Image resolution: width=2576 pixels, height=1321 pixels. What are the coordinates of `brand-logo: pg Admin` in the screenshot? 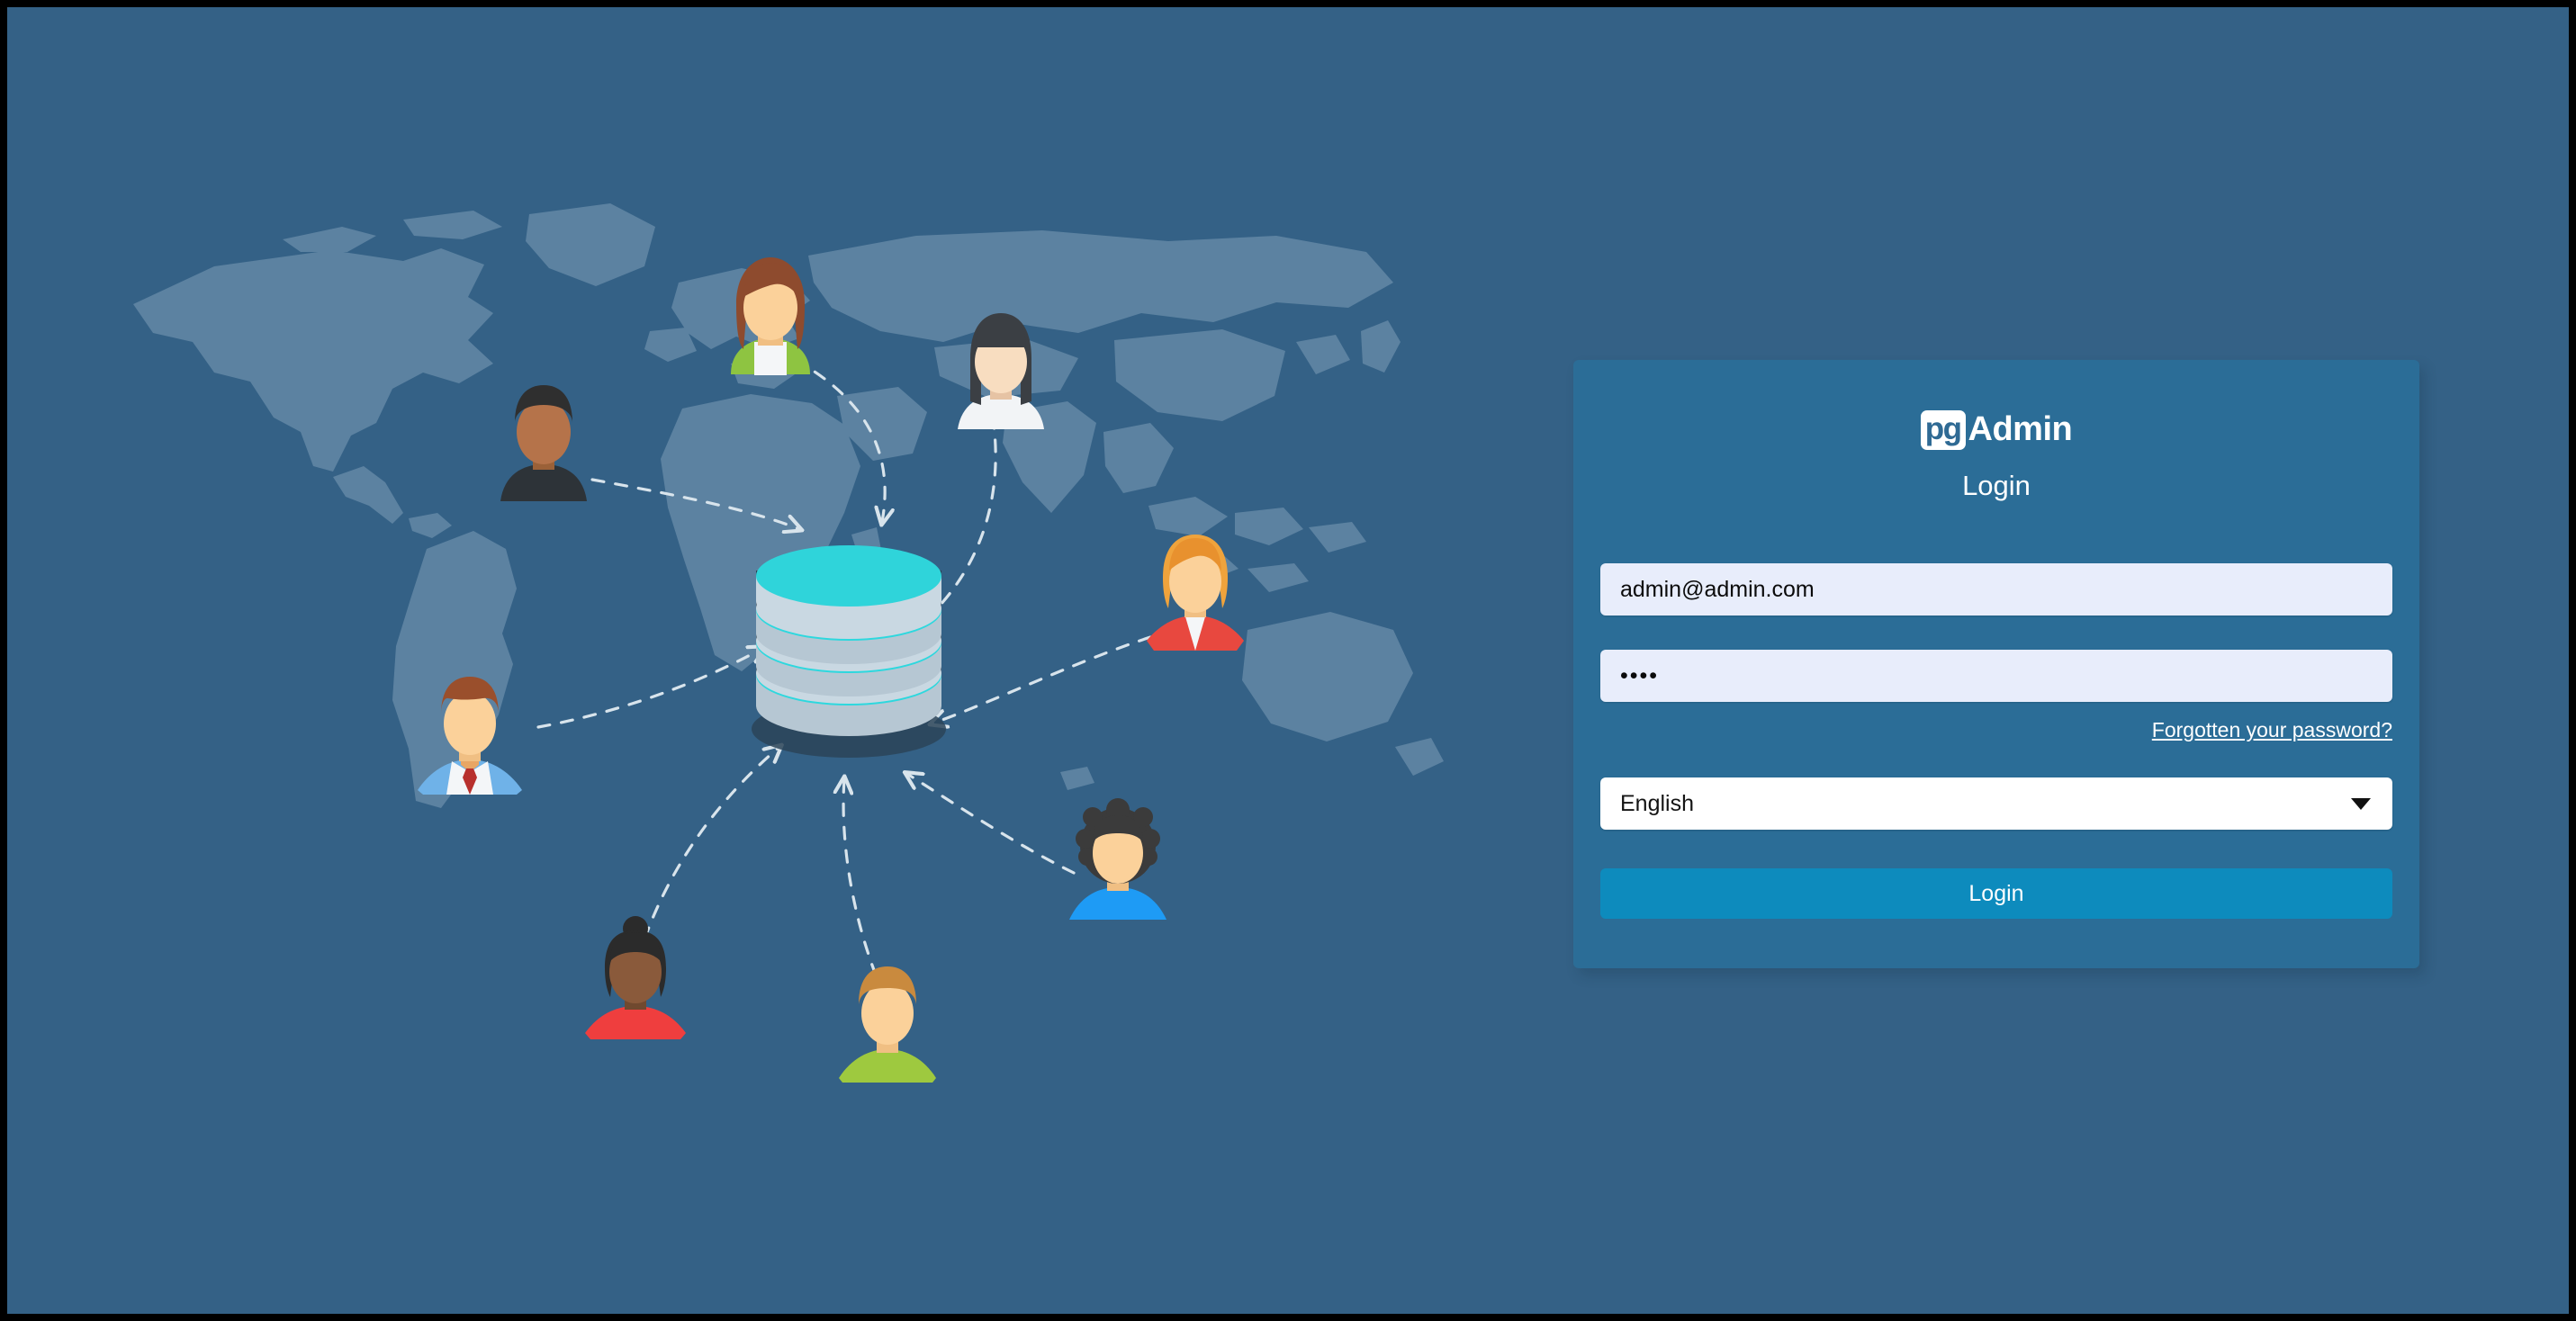 It's located at (1996, 431).